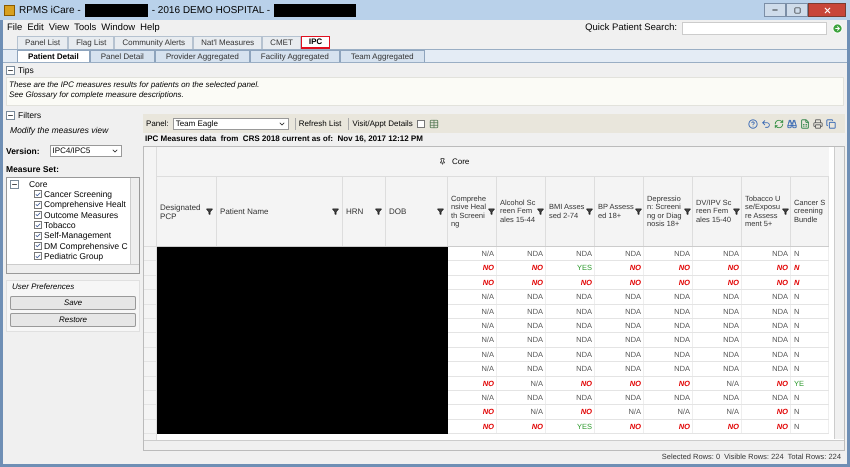  Describe the element at coordinates (86, 246) in the screenshot. I see `tree-item: DM Comprehensive C` at that location.